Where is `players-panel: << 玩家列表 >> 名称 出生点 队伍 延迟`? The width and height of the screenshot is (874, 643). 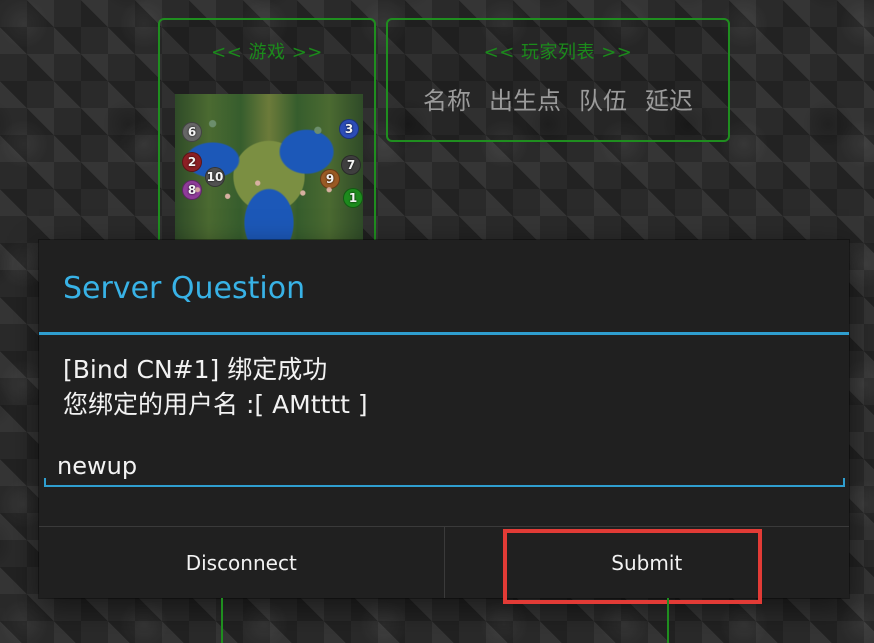 players-panel: << 玩家列表 >> 名称 出生点 队伍 延迟 is located at coordinates (558, 80).